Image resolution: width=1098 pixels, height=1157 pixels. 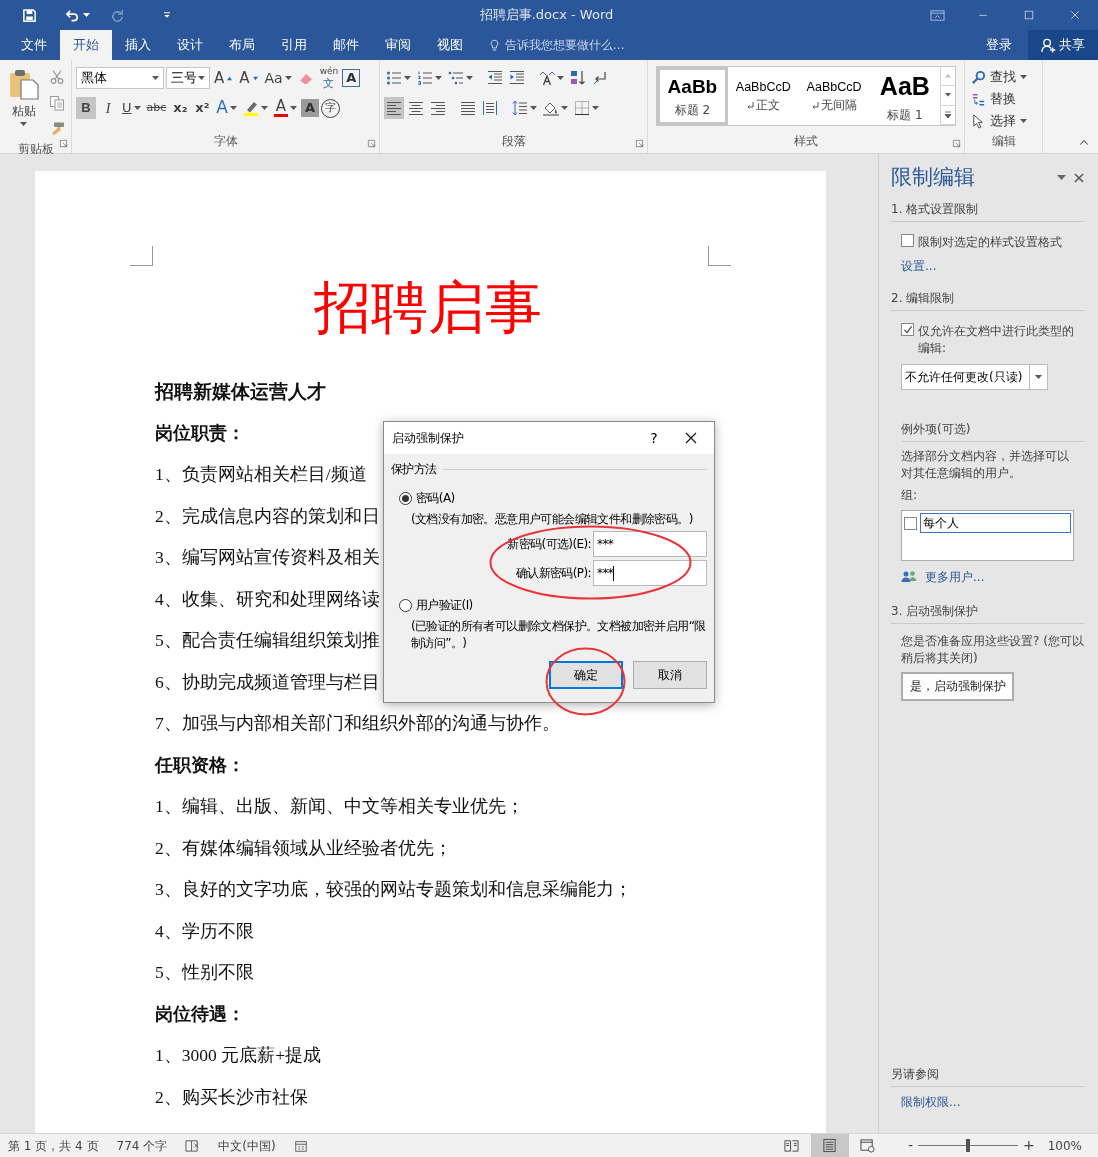 I want to click on zoom-in-button: +, so click(x=1028, y=1145).